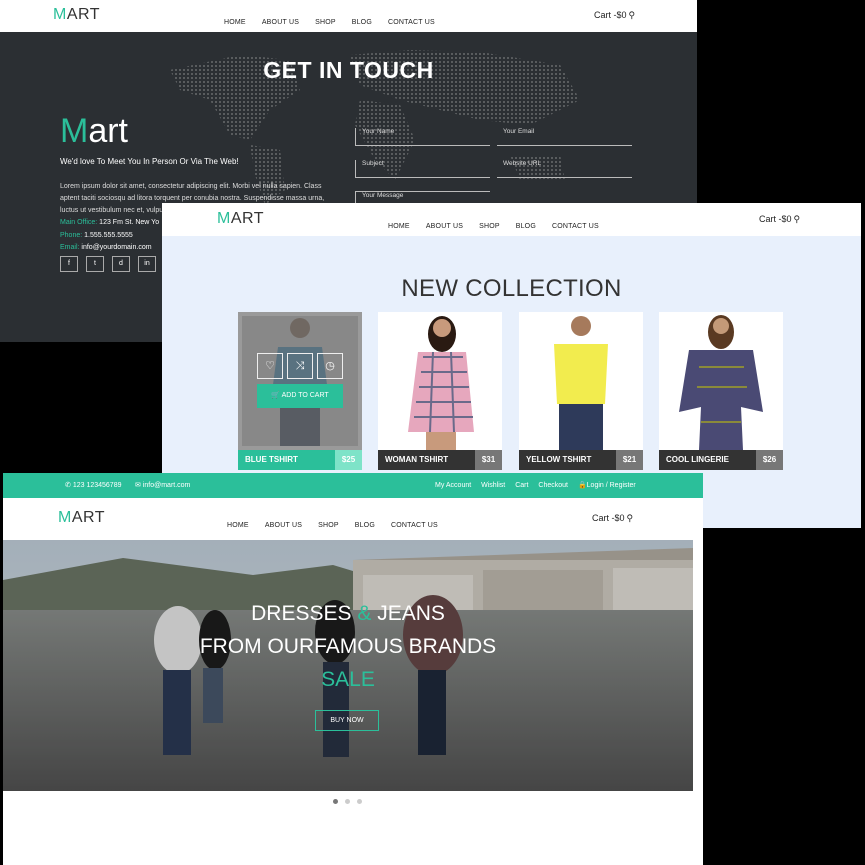  I want to click on product-card: ♡ ⤨ ◷ 🛒 ADD TO CART BLUE TSHIRT $25, so click(300, 391).